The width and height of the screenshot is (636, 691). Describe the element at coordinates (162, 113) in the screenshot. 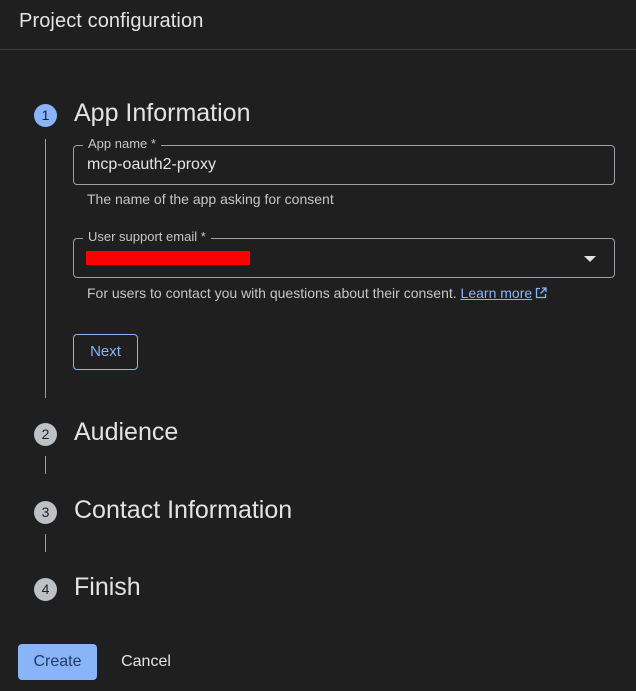

I see `step-1-title: App Information` at that location.